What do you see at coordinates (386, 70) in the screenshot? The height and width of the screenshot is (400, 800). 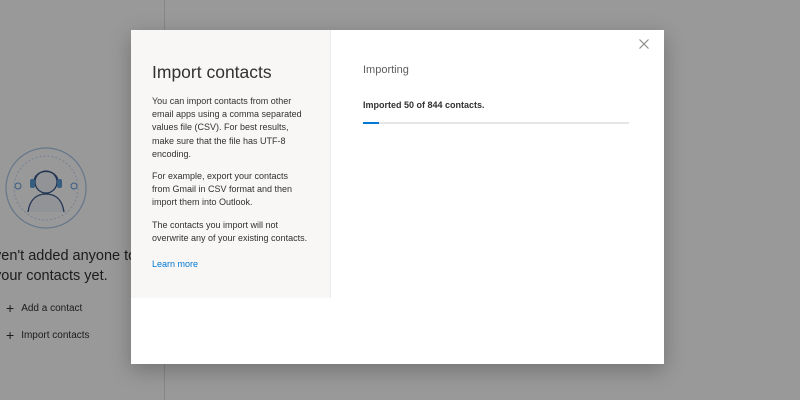 I see `status-title: Importing` at bounding box center [386, 70].